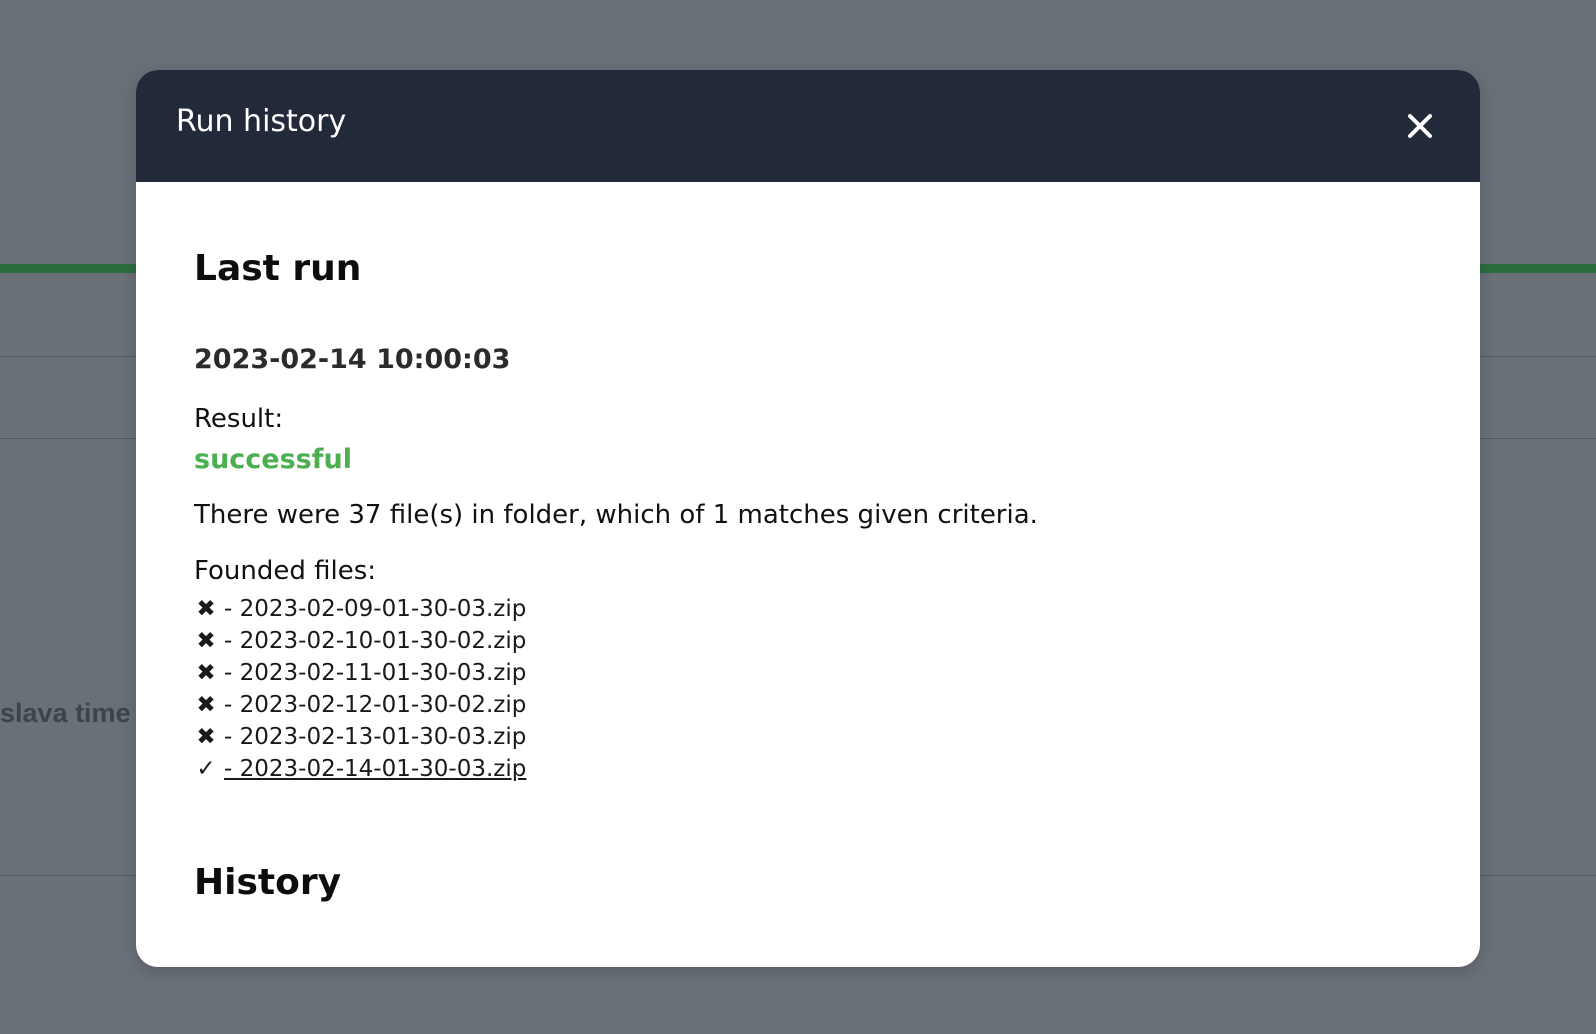 This screenshot has width=1596, height=1034. I want to click on file-item: ✖ - 2023-02-10-01-30-02.zip, so click(360, 641).